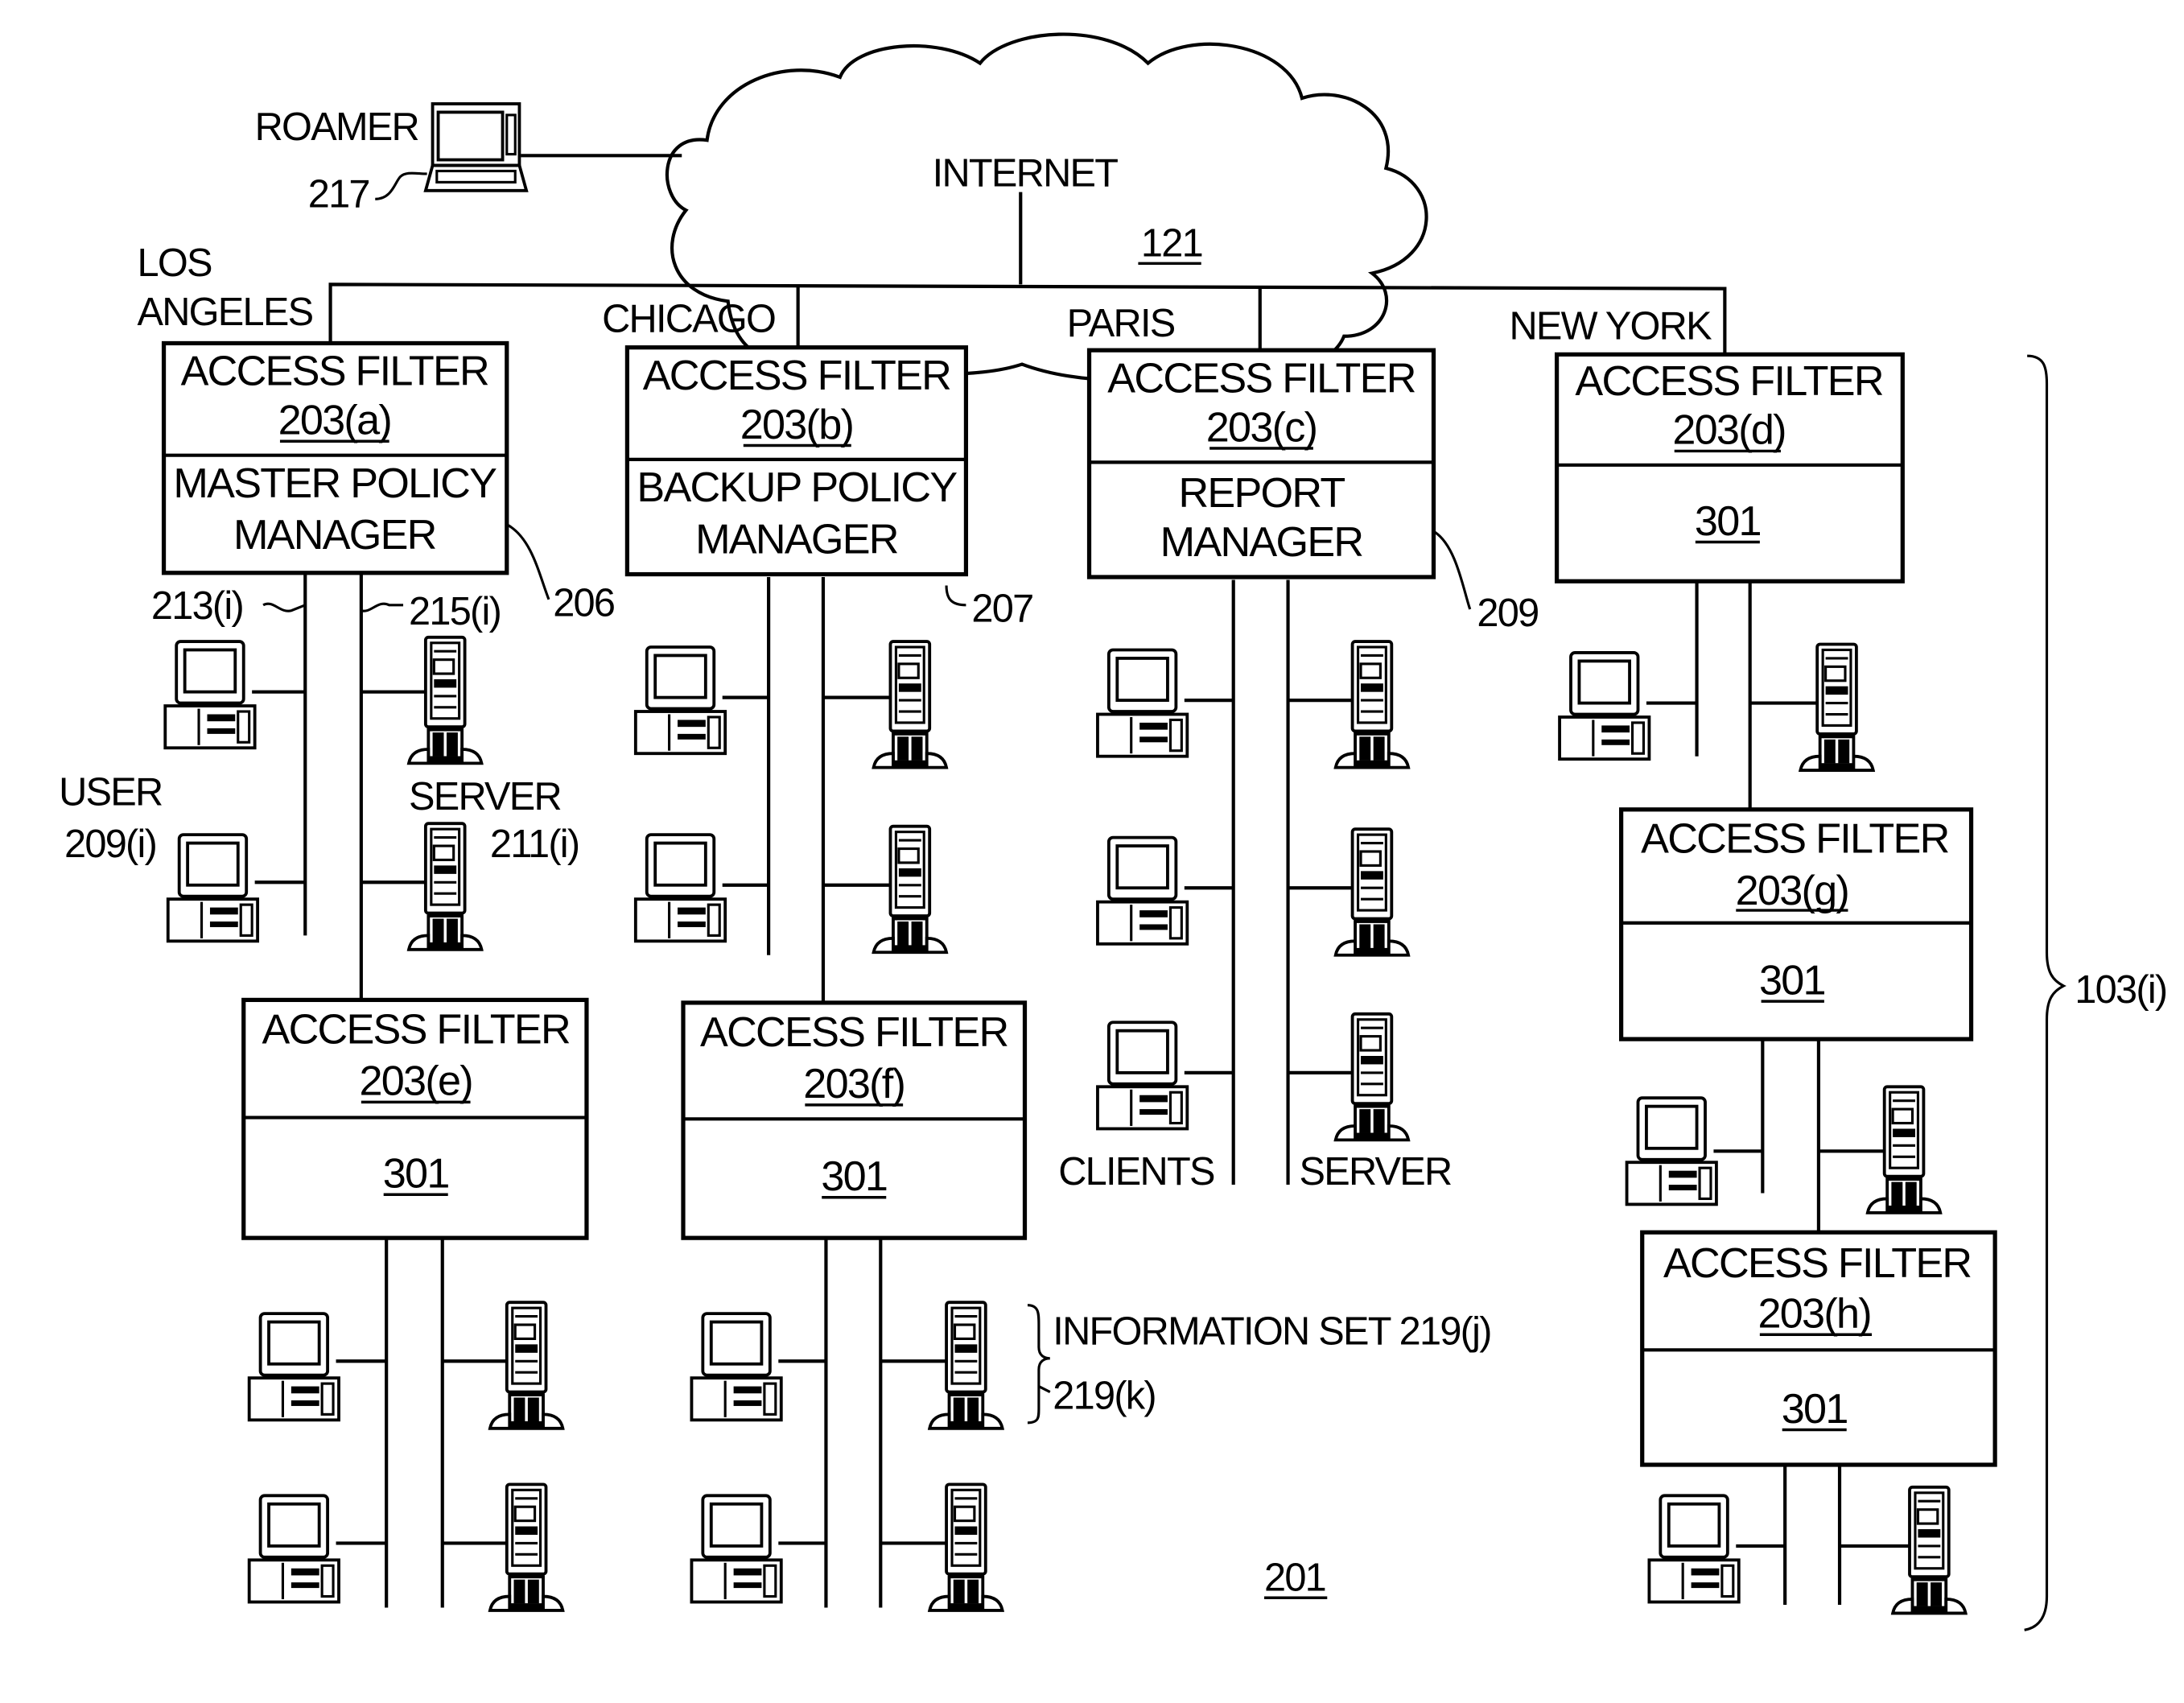 The height and width of the screenshot is (1703, 2184). I want to click on paris-server-label: SERVER, so click(1375, 1172).